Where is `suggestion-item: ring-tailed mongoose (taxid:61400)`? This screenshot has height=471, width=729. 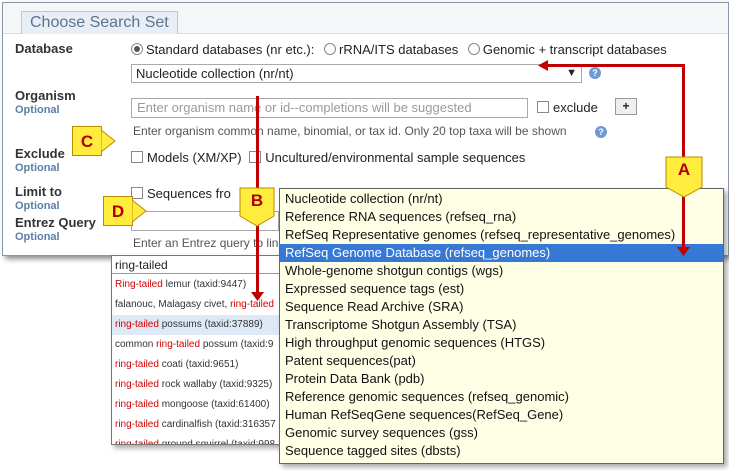
suggestion-item: ring-tailed mongoose (taxid:61400) is located at coordinates (199, 405).